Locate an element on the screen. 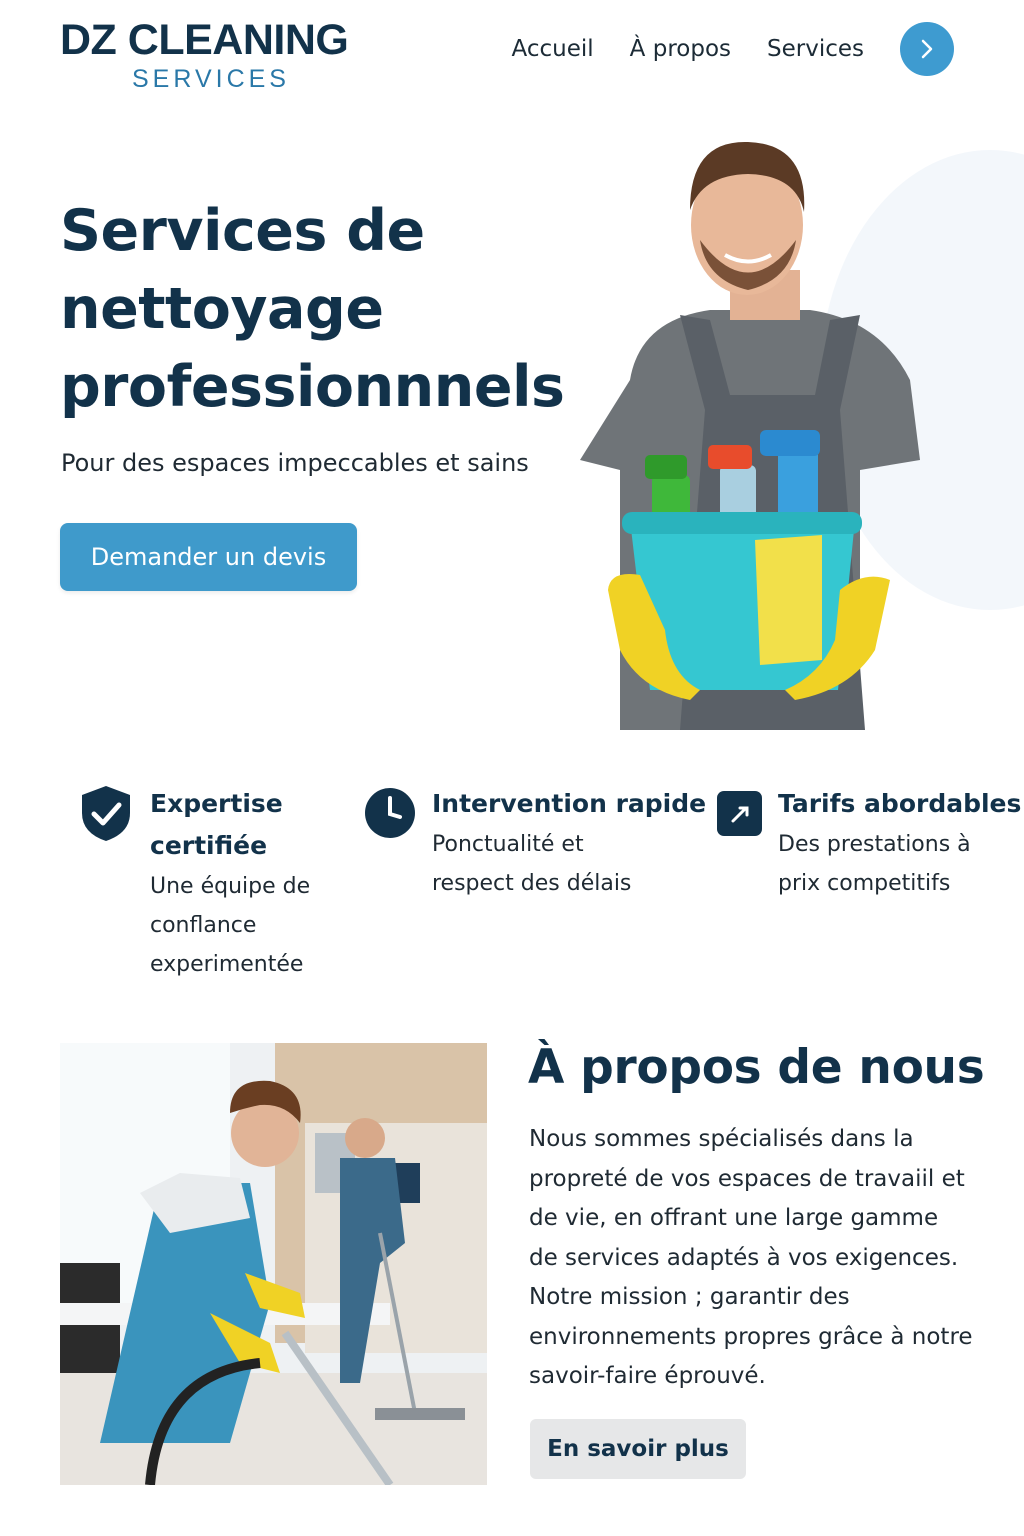  feature-title: Intervention rapide is located at coordinates (569, 803).